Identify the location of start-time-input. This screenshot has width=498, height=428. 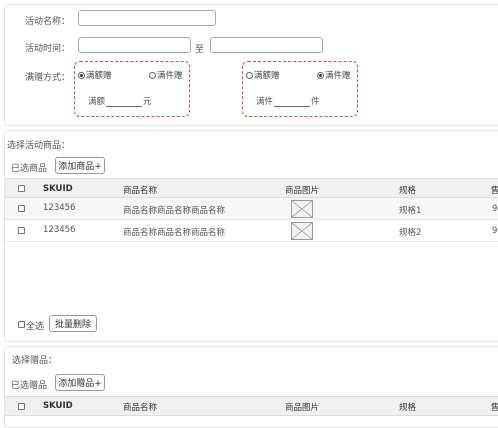
(134, 45).